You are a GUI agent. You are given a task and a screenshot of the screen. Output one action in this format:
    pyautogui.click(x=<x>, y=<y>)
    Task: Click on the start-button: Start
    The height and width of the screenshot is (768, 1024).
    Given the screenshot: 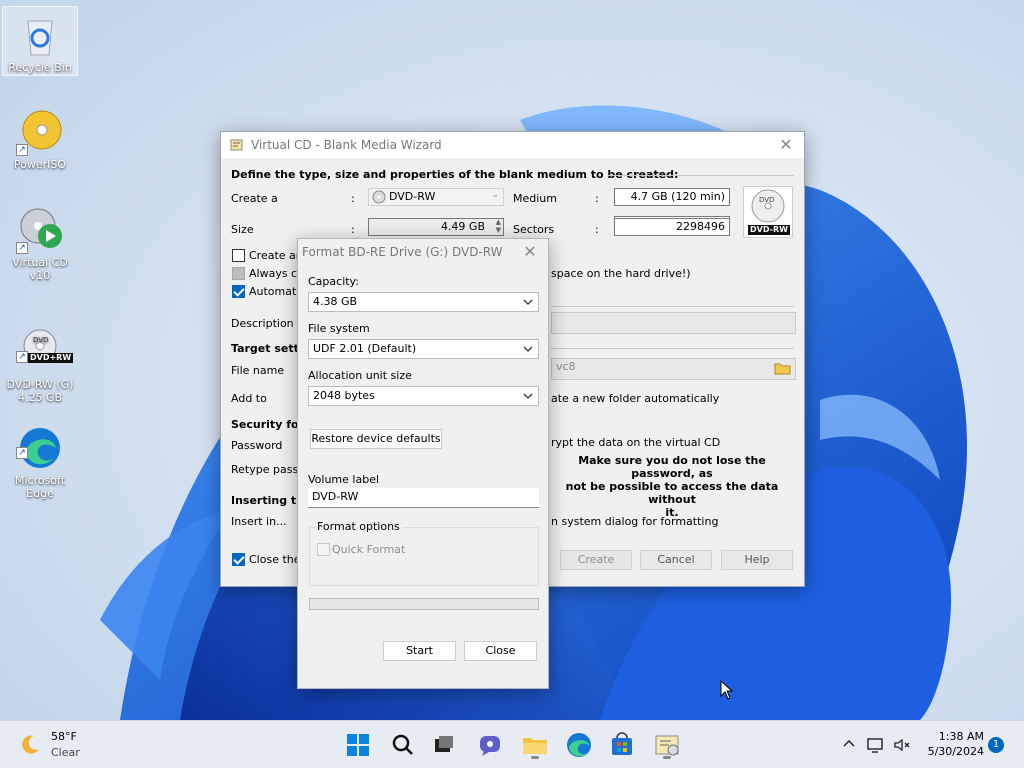 What is the action you would take?
    pyautogui.click(x=419, y=651)
    